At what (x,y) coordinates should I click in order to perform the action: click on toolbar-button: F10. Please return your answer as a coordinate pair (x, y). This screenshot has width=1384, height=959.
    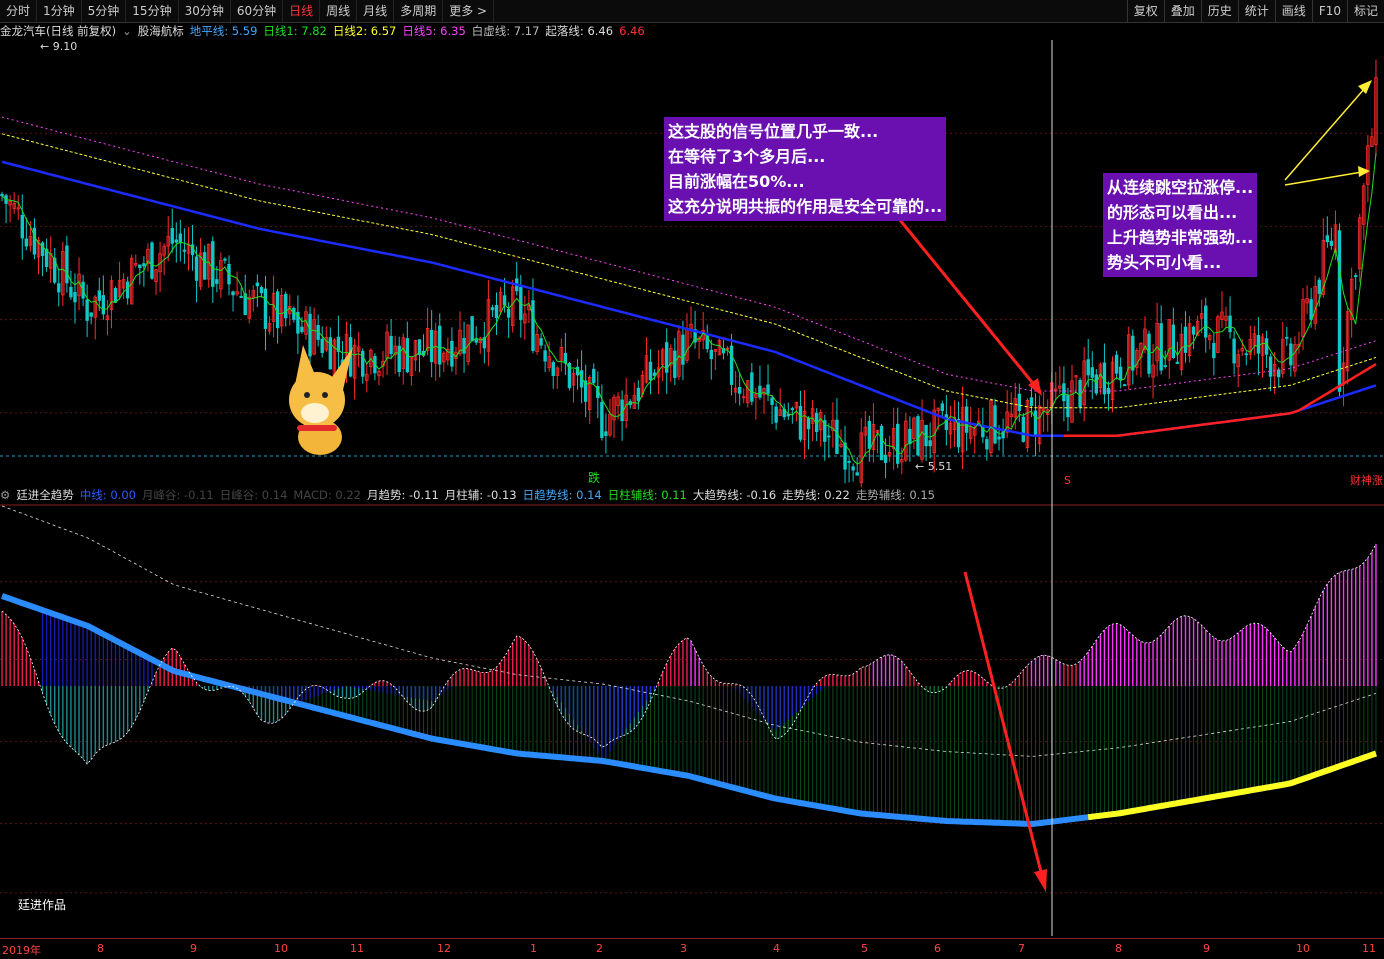
    Looking at the image, I should click on (1329, 11).